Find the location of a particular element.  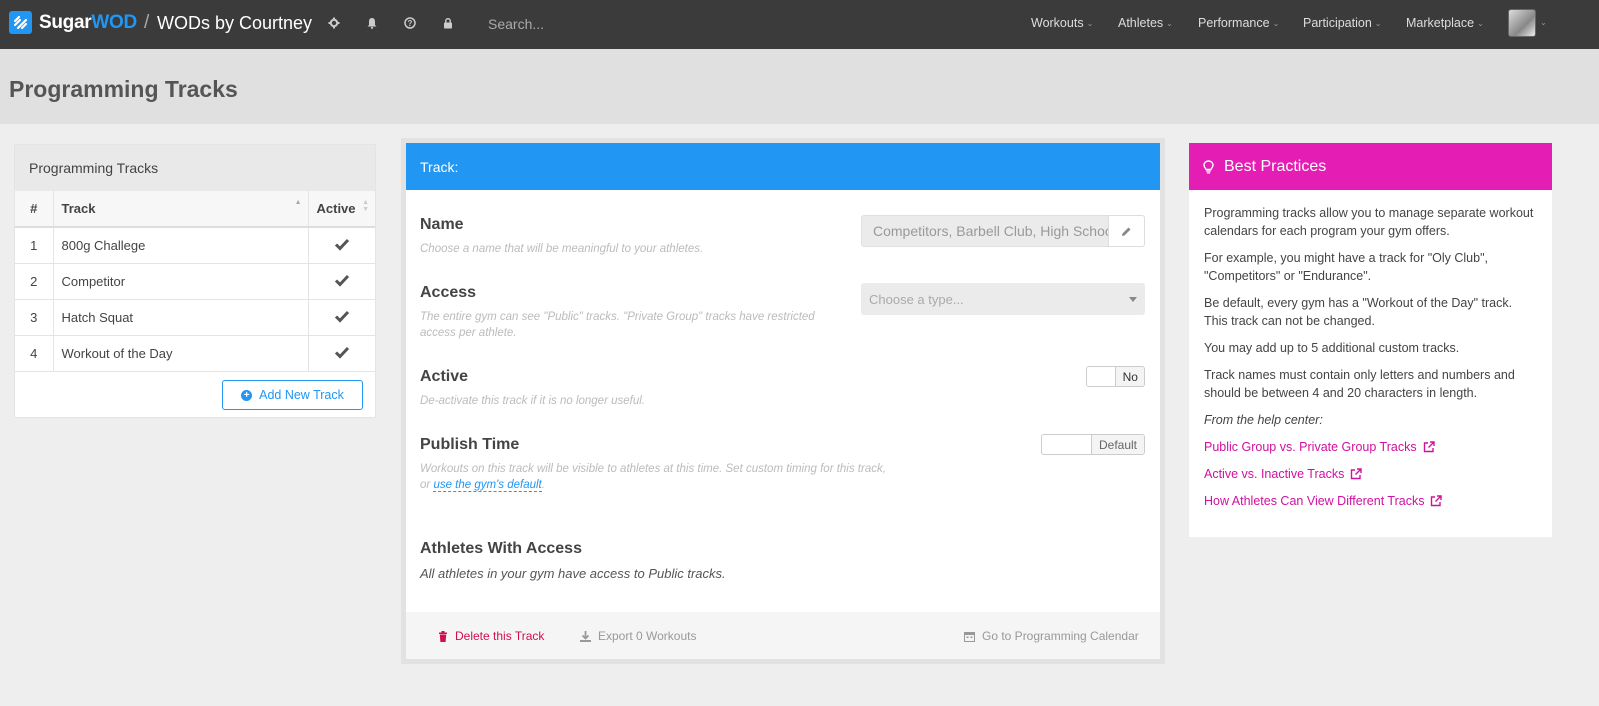

best-practices-title: Best Practices is located at coordinates (1275, 166).